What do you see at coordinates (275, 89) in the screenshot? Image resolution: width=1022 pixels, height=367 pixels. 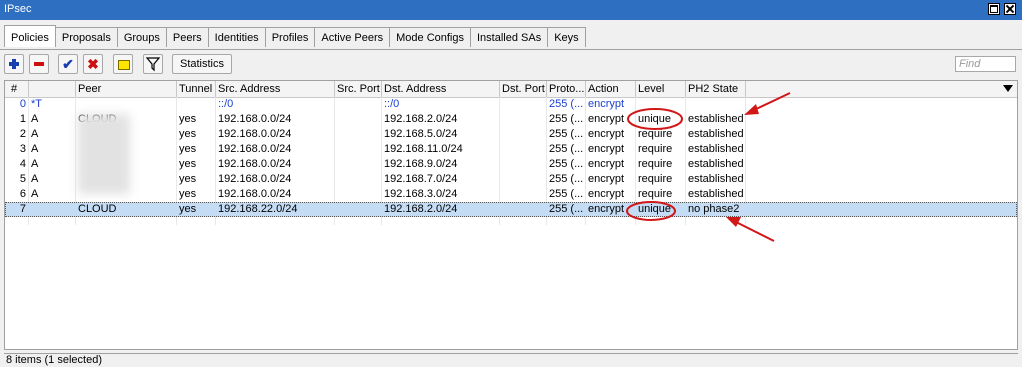 I see `col-src-address: Src. Address` at bounding box center [275, 89].